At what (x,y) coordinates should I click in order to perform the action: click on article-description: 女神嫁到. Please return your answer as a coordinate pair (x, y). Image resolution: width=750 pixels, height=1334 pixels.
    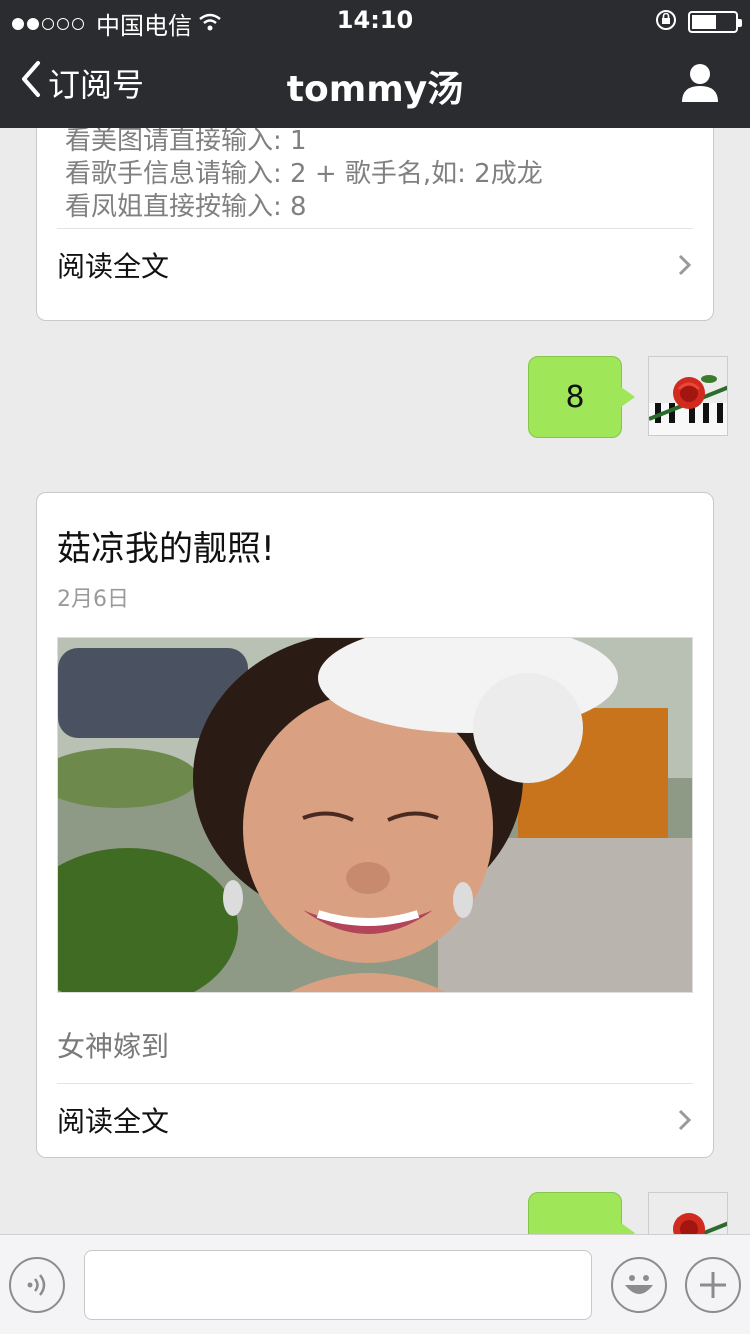
    Looking at the image, I should click on (113, 1046).